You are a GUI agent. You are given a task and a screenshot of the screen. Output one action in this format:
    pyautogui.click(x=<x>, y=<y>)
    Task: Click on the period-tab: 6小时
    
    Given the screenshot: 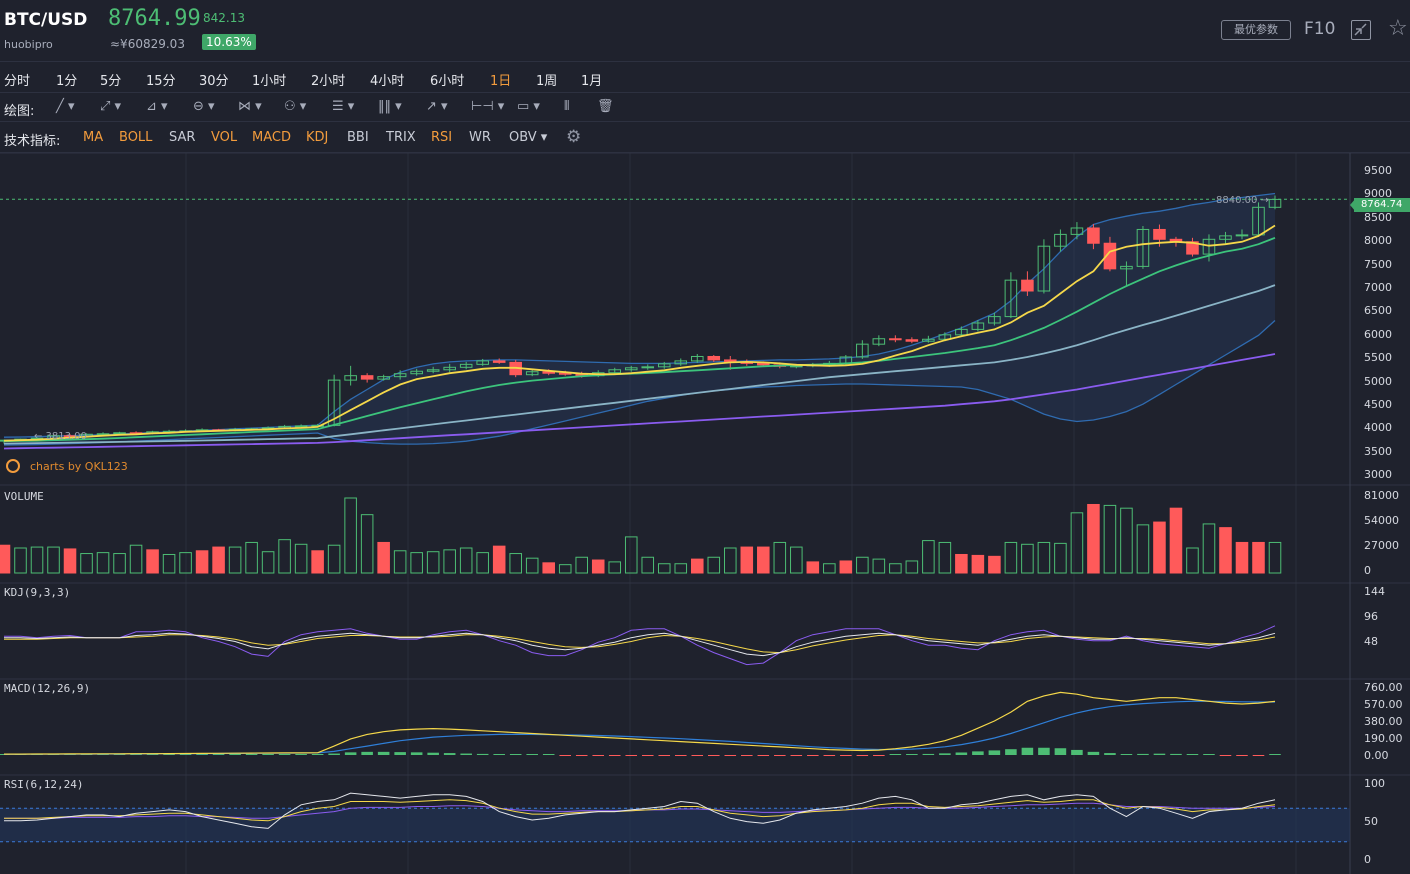 What is the action you would take?
    pyautogui.click(x=447, y=79)
    